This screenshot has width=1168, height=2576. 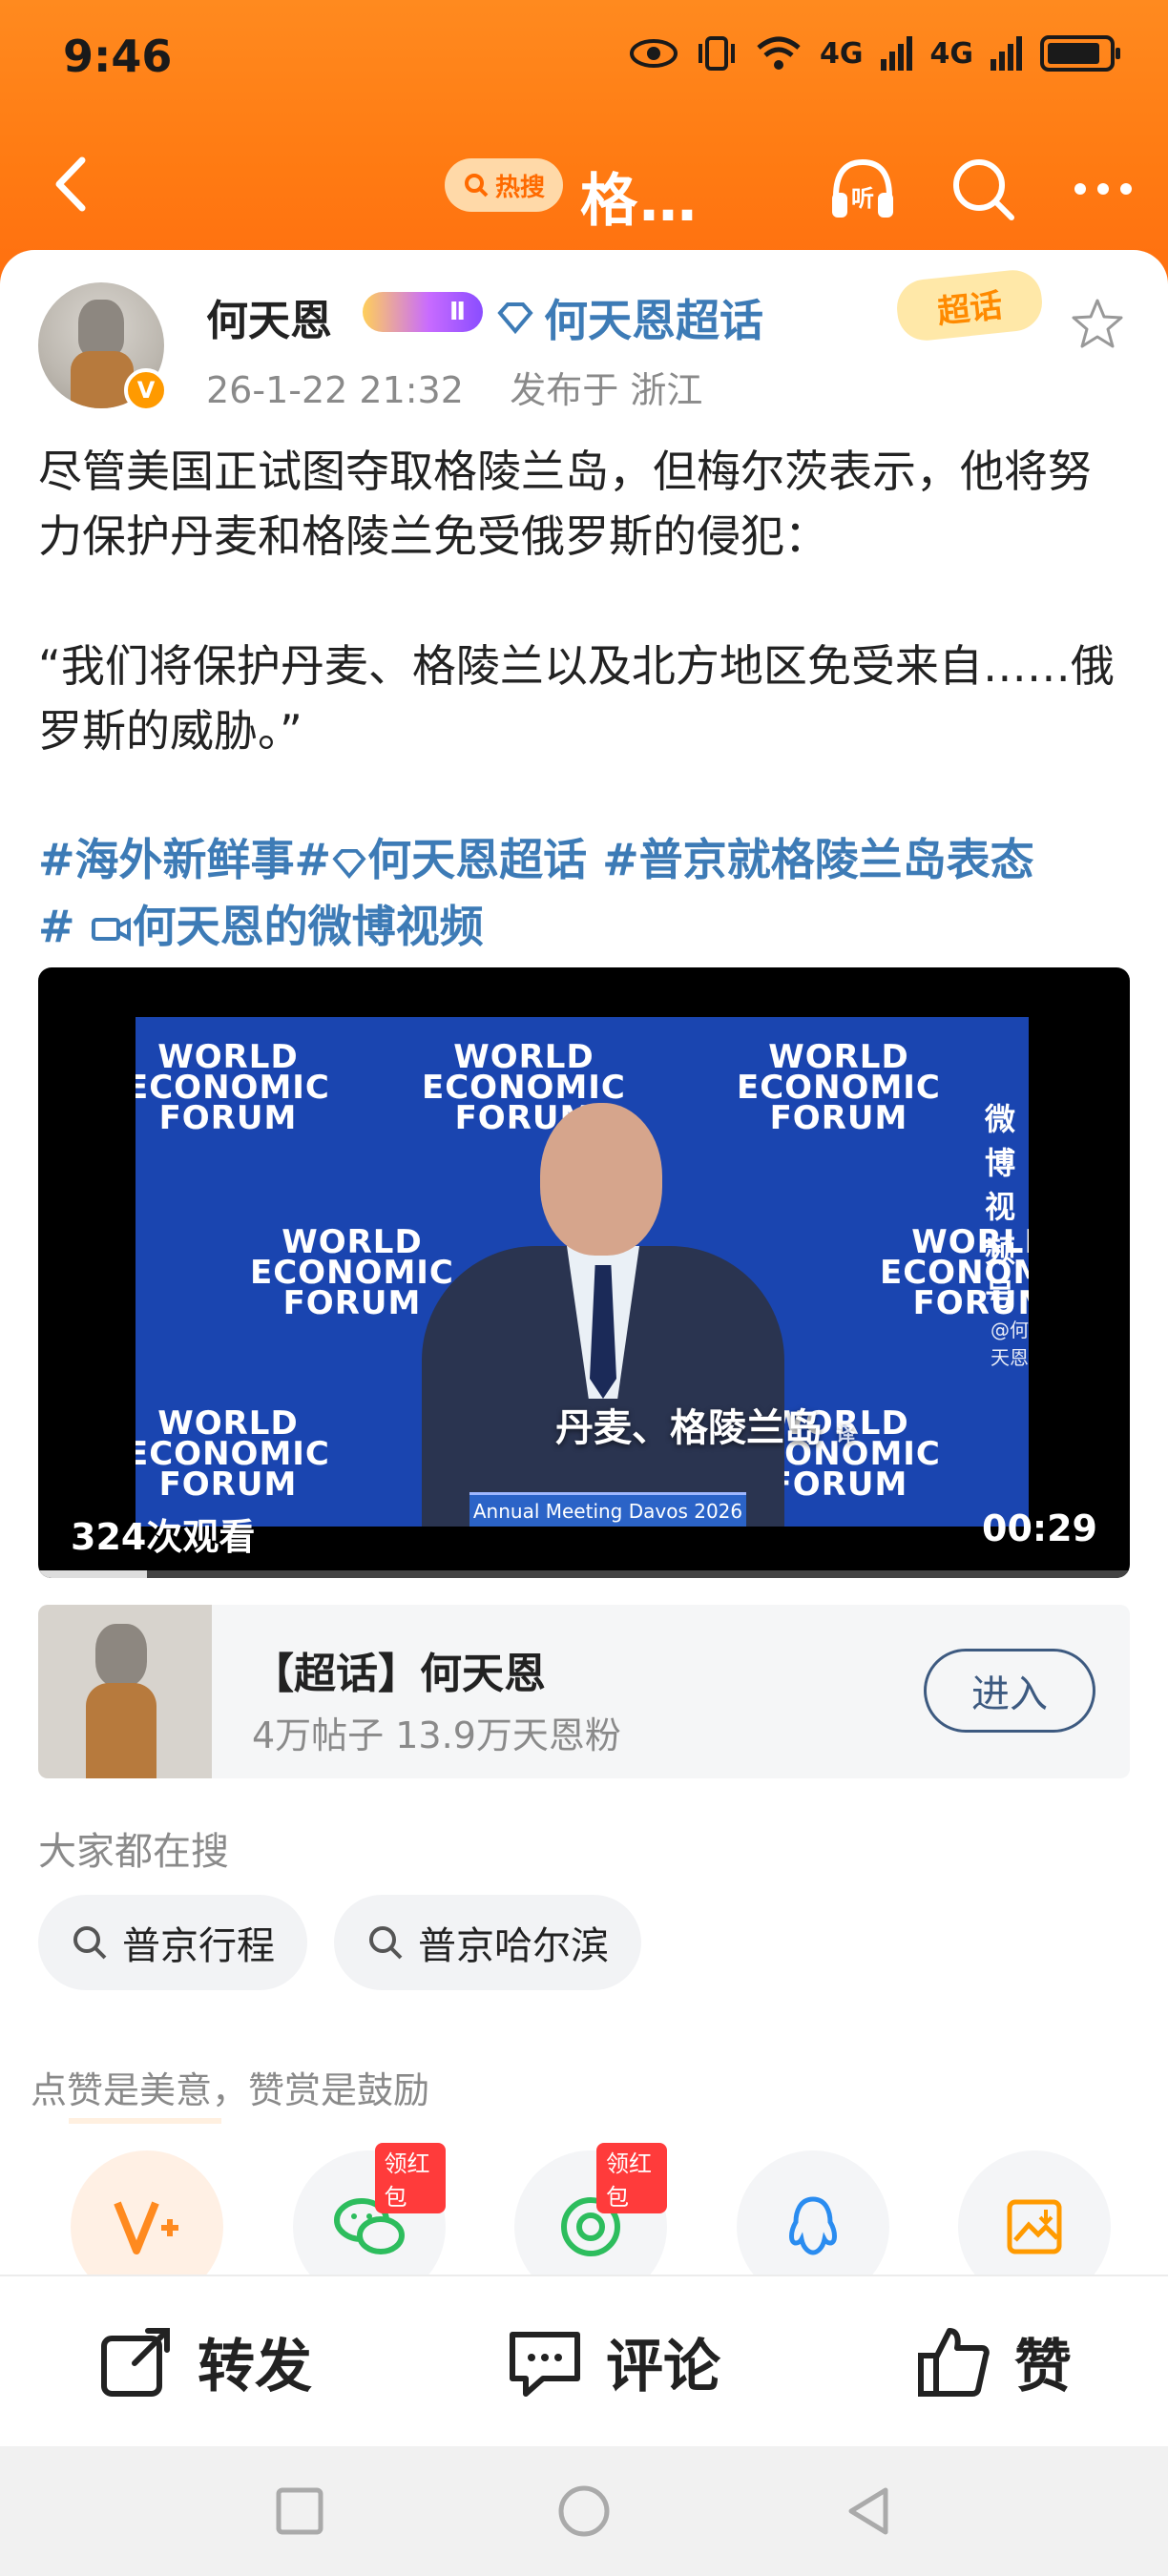 What do you see at coordinates (308, 926) in the screenshot?
I see `topic-video-link: 何天恩的微博视频` at bounding box center [308, 926].